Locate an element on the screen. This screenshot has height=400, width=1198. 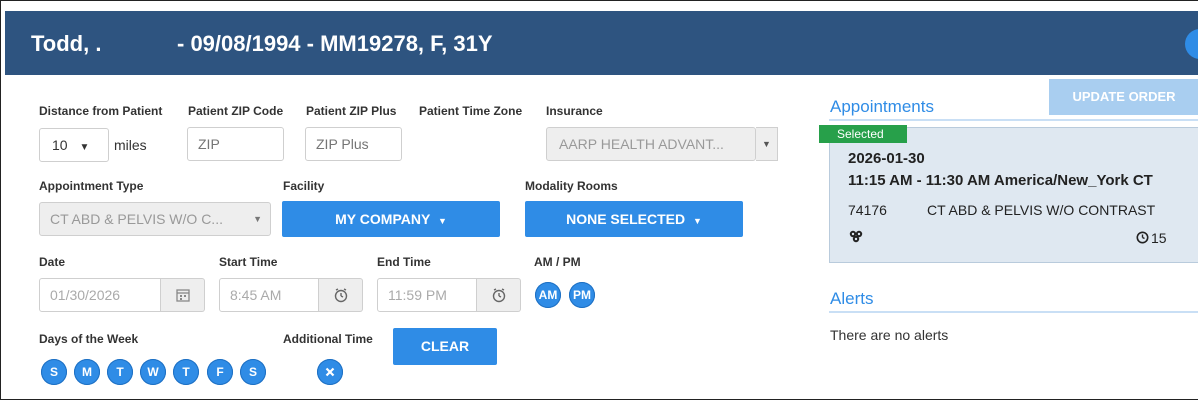
end-time-picker-button is located at coordinates (499, 295).